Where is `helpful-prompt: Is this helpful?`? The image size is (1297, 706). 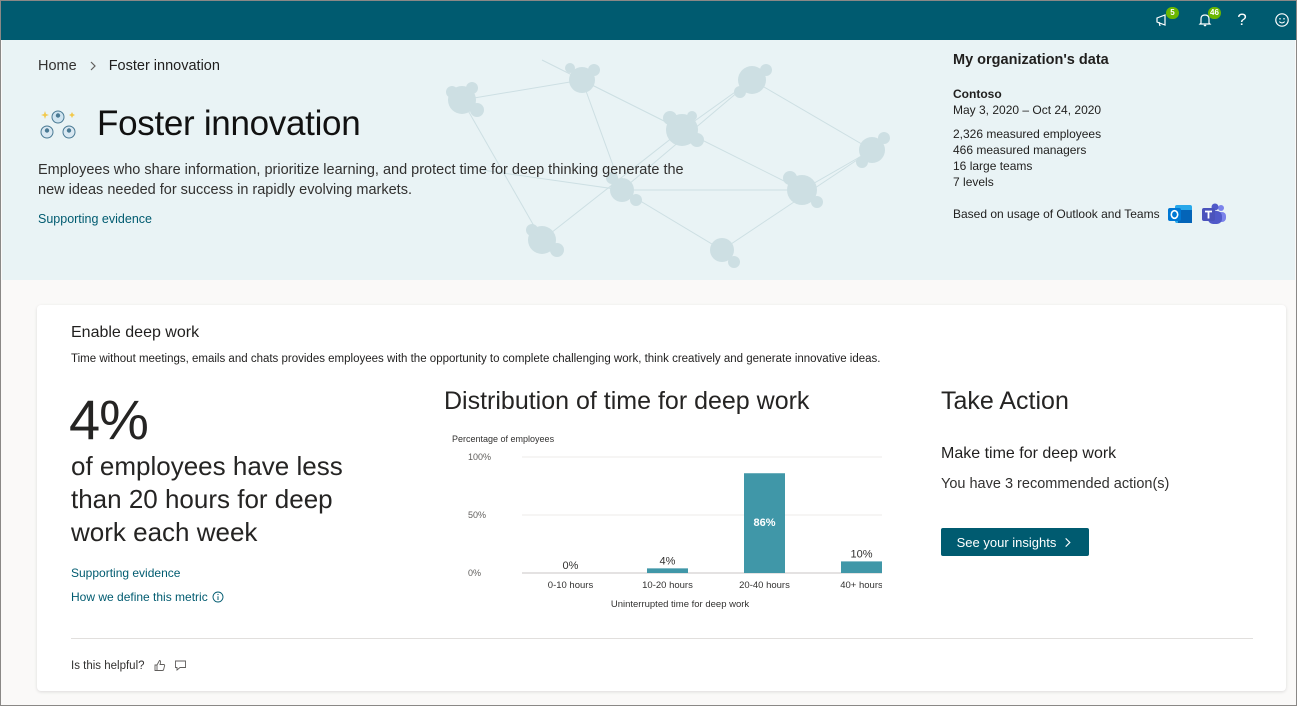 helpful-prompt: Is this helpful? is located at coordinates (108, 665).